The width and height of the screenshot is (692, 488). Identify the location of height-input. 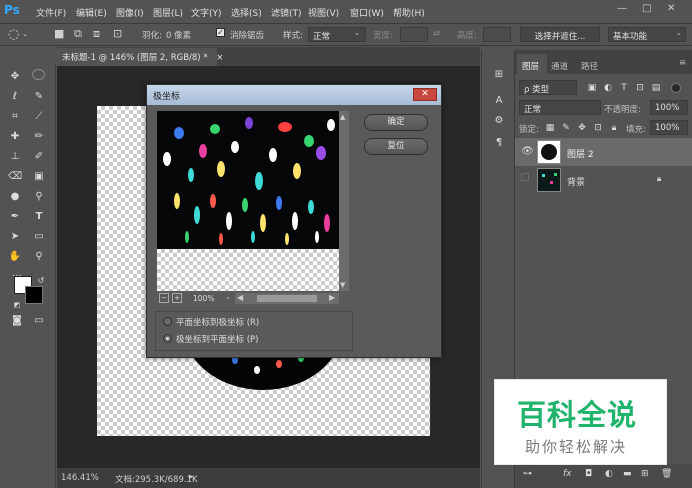
(497, 34).